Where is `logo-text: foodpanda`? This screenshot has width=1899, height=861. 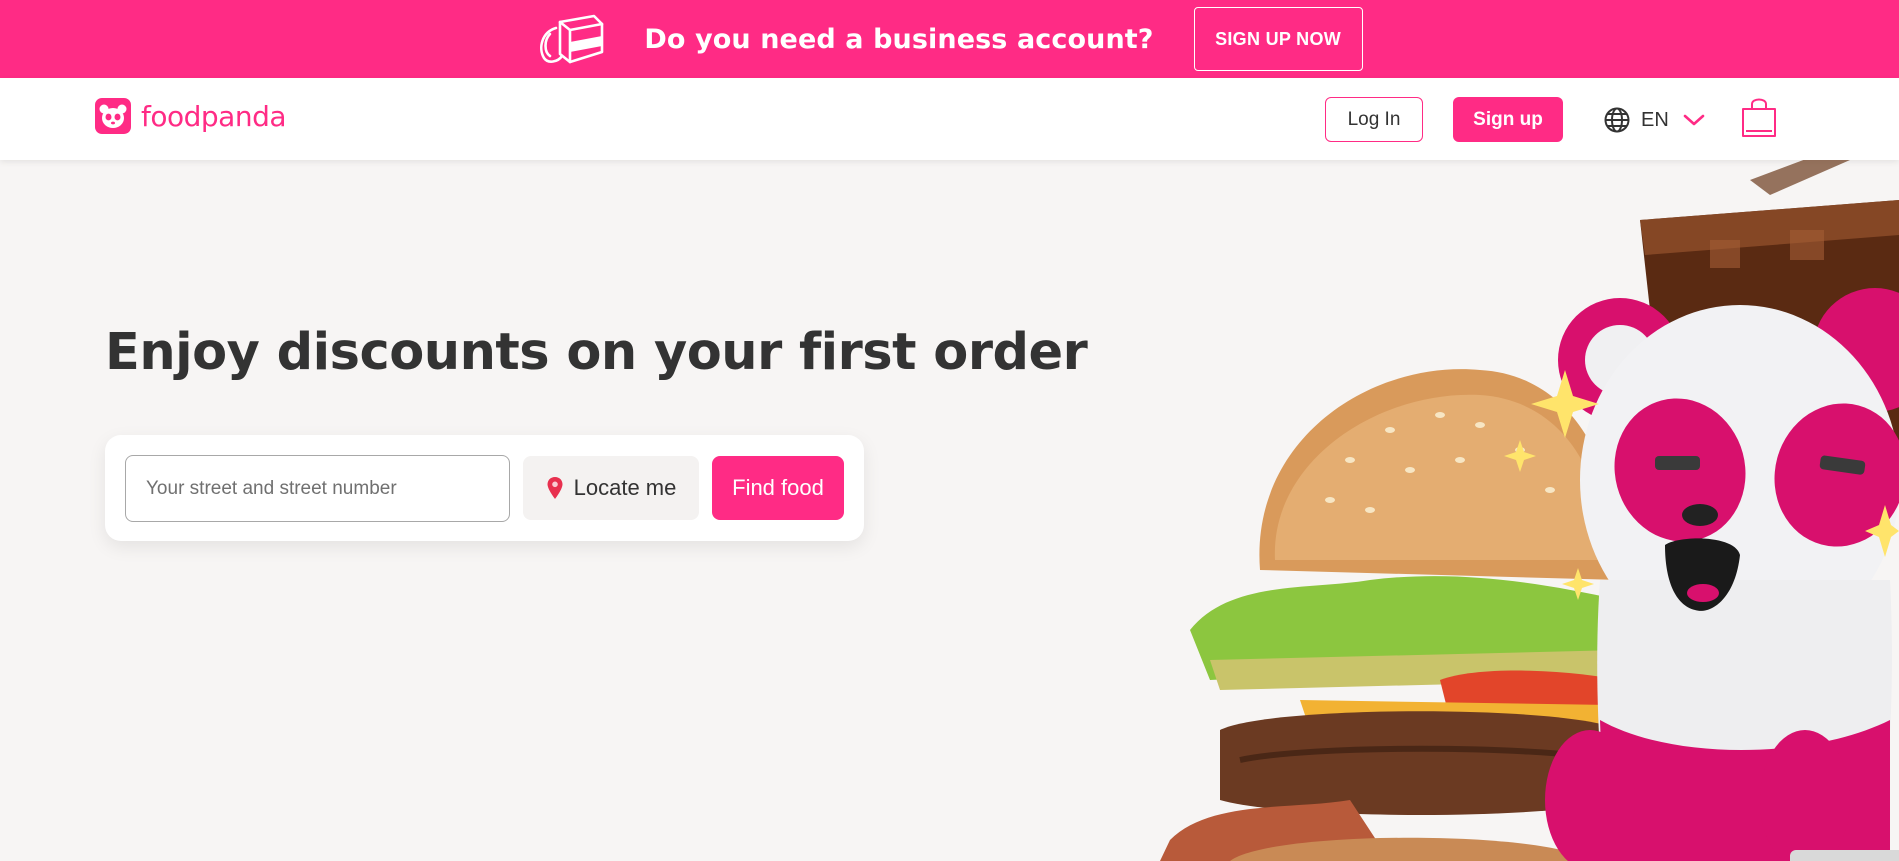
logo-text: foodpanda is located at coordinates (214, 116).